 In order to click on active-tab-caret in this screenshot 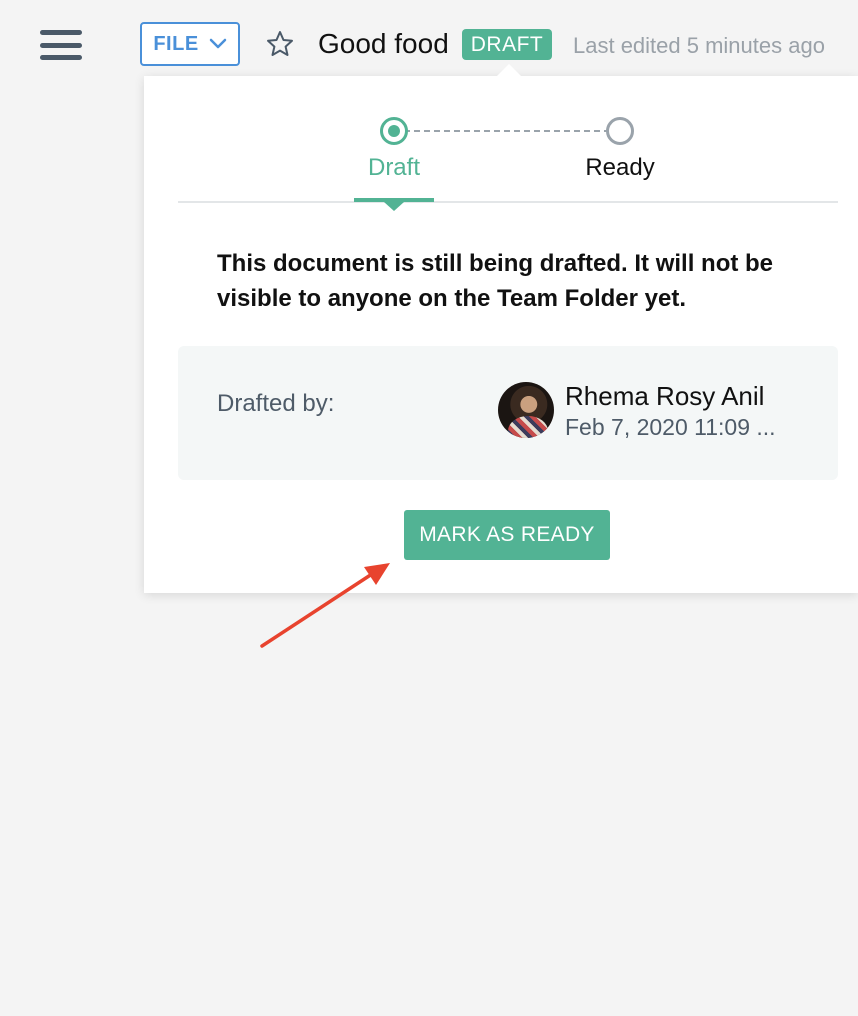, I will do `click(394, 206)`.